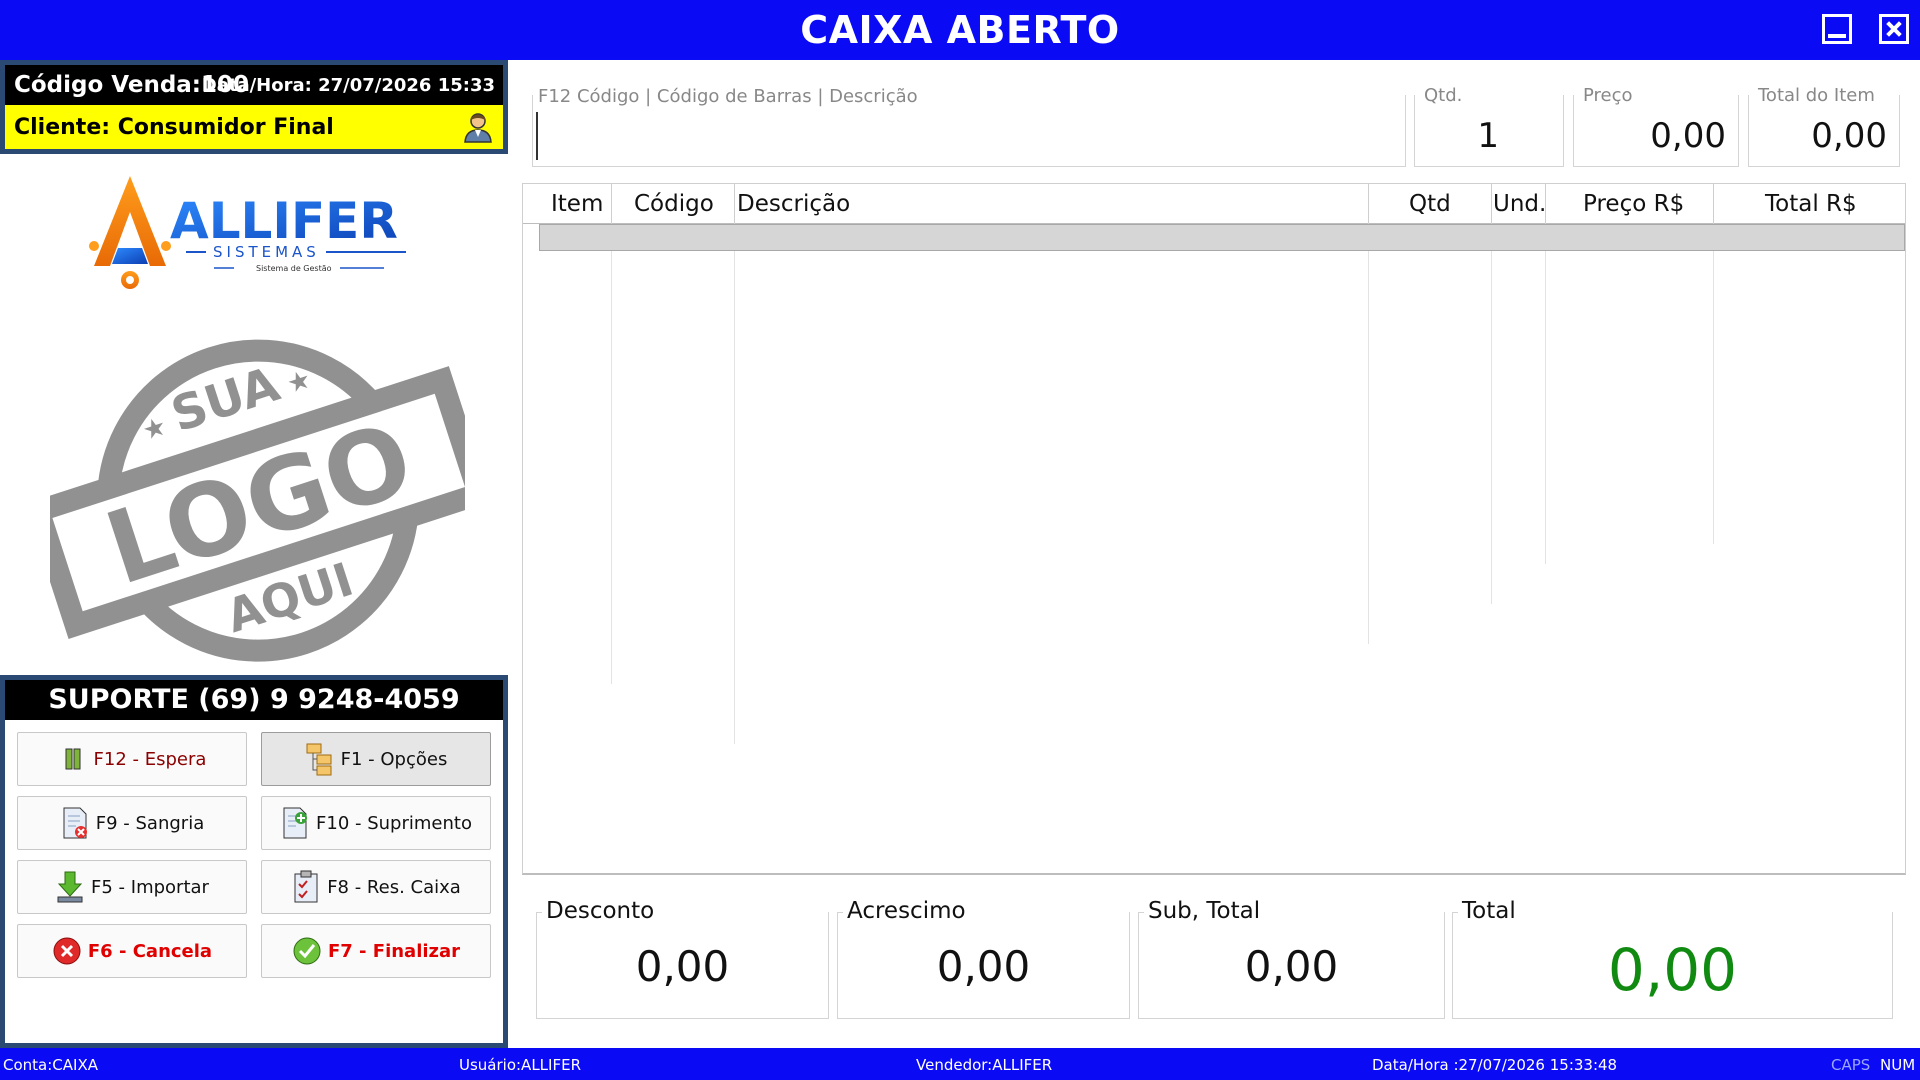 Image resolution: width=1920 pixels, height=1080 pixels. Describe the element at coordinates (150, 951) in the screenshot. I see `cancela-label: F6 - Cancela` at that location.